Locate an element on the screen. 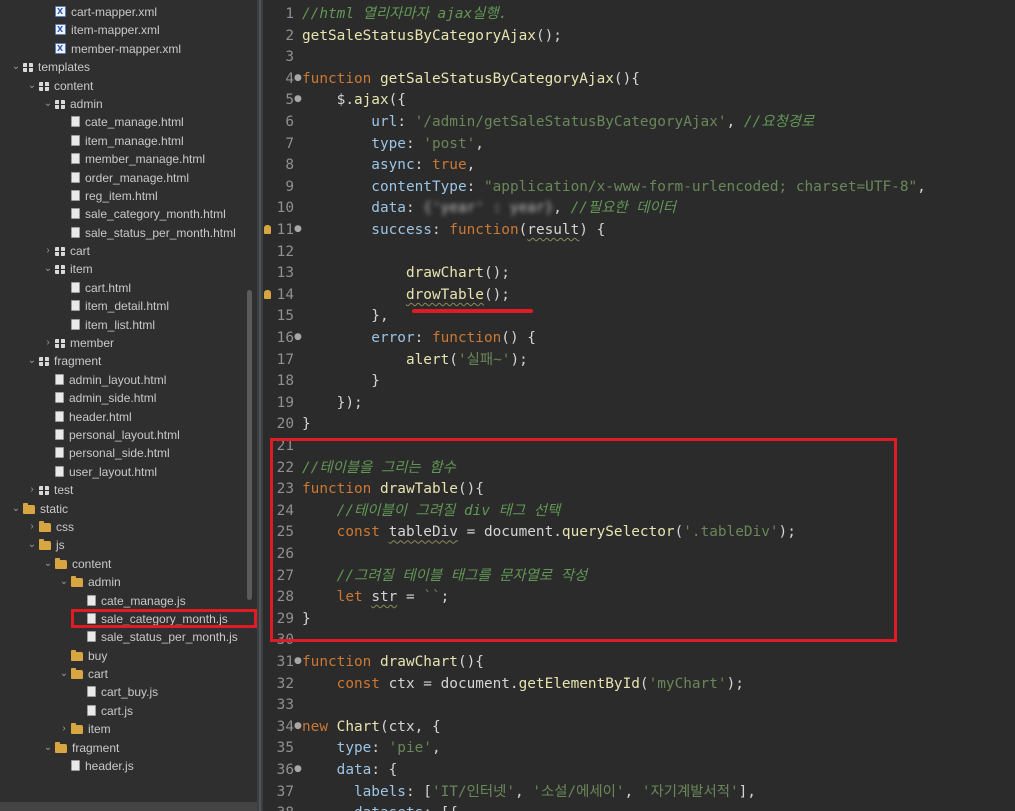 This screenshot has width=1015, height=811. code-line: 8 async: true, is located at coordinates (639, 166).